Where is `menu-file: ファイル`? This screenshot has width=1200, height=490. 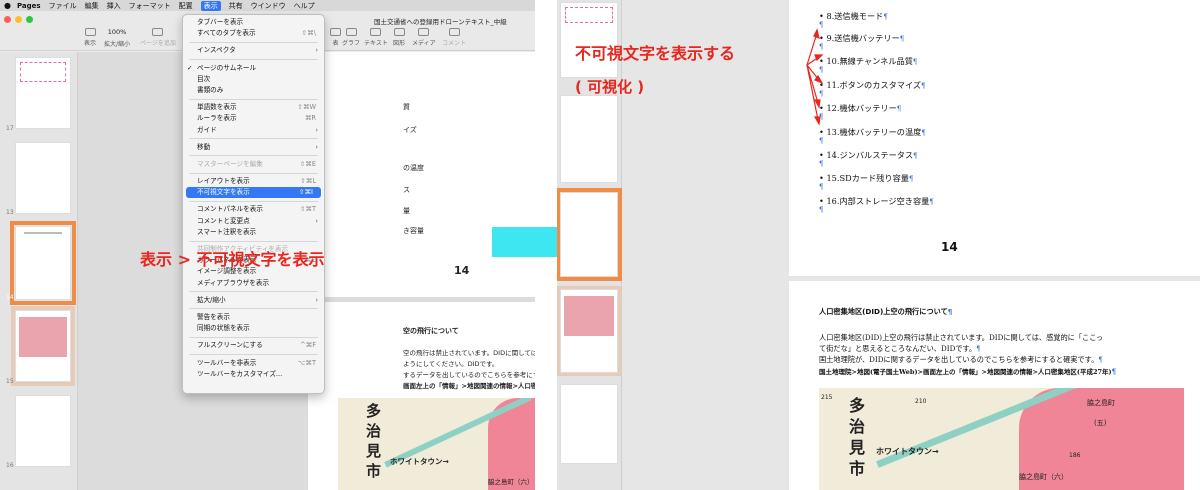 menu-file: ファイル is located at coordinates (63, 6).